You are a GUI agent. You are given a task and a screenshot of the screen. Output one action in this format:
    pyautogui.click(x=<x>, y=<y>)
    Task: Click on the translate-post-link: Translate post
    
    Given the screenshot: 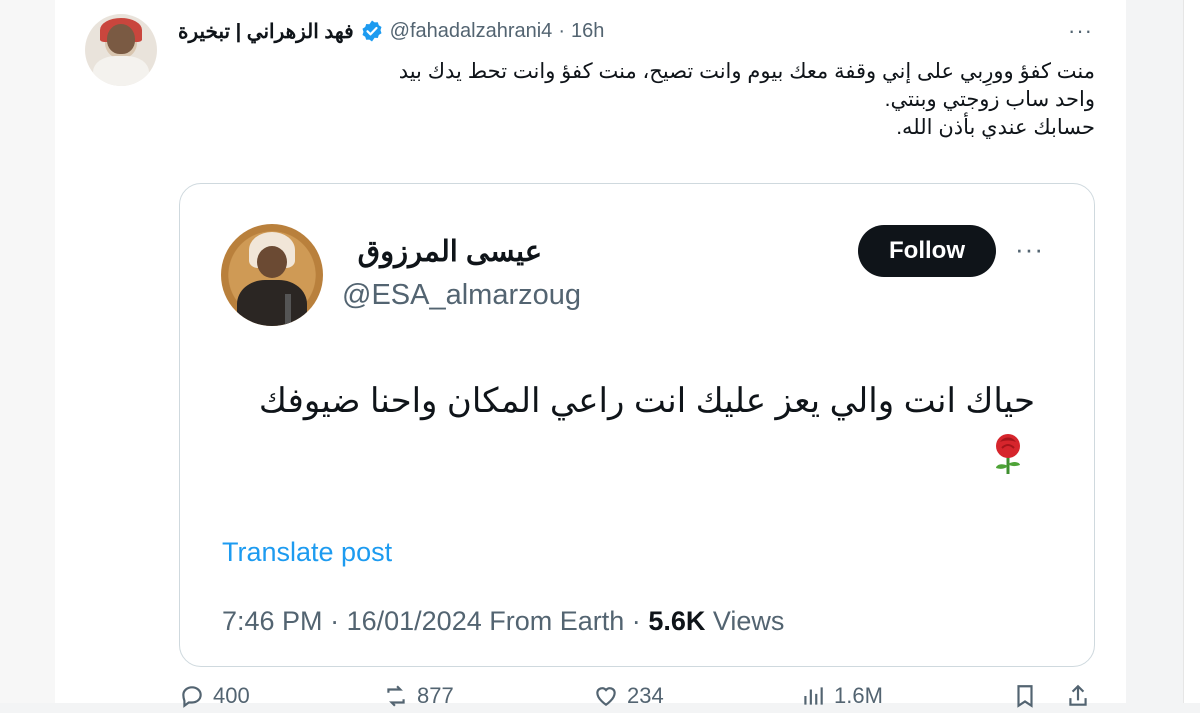 What is the action you would take?
    pyautogui.click(x=307, y=552)
    